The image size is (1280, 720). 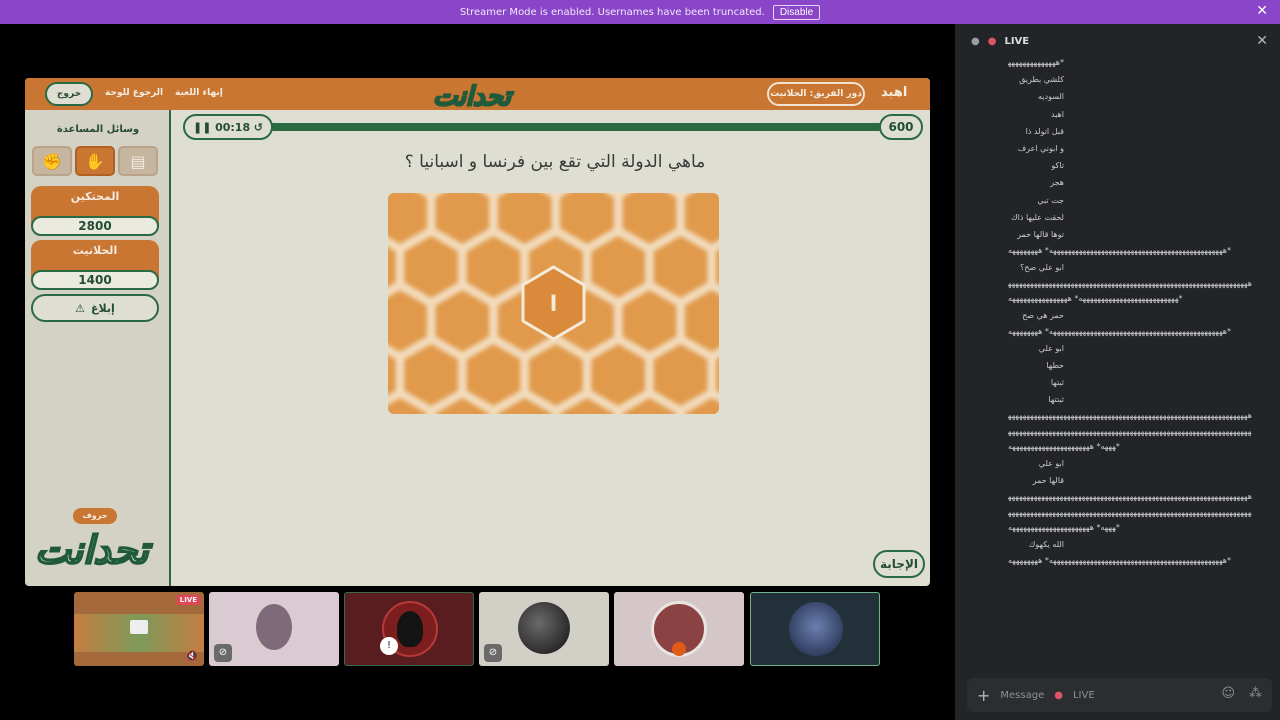 I want to click on team-score: 2800, so click(x=95, y=226).